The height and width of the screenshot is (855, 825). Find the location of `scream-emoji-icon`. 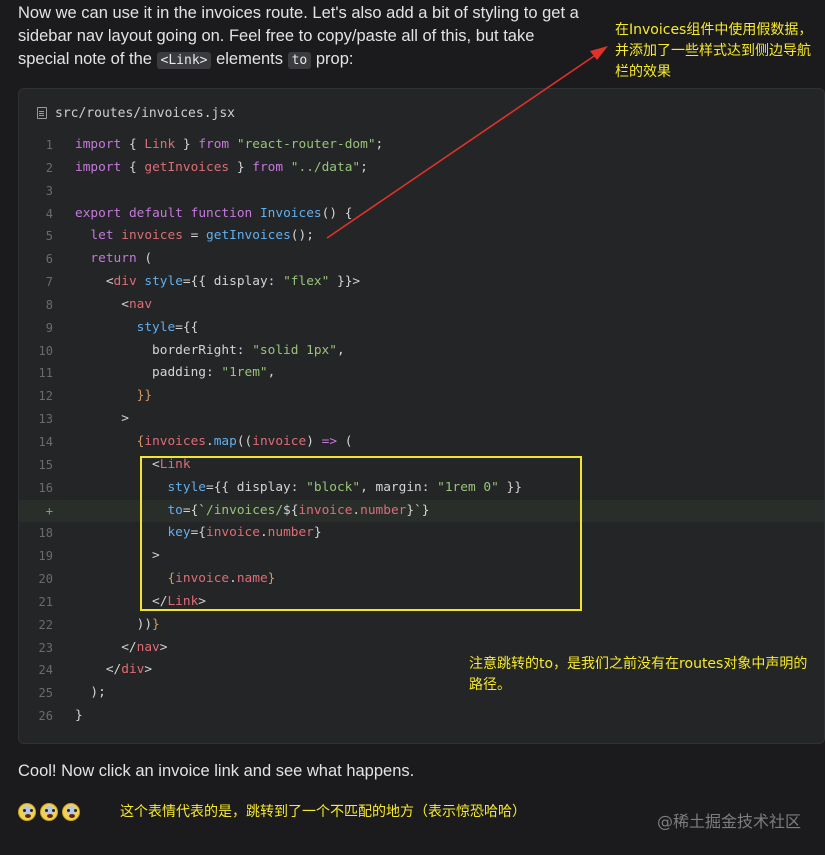

scream-emoji-icon is located at coordinates (49, 812).